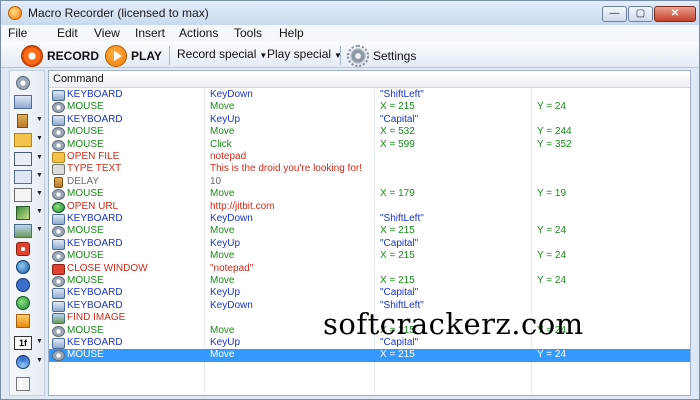 The image size is (700, 400). I want to click on play-label: PLAY, so click(146, 55).